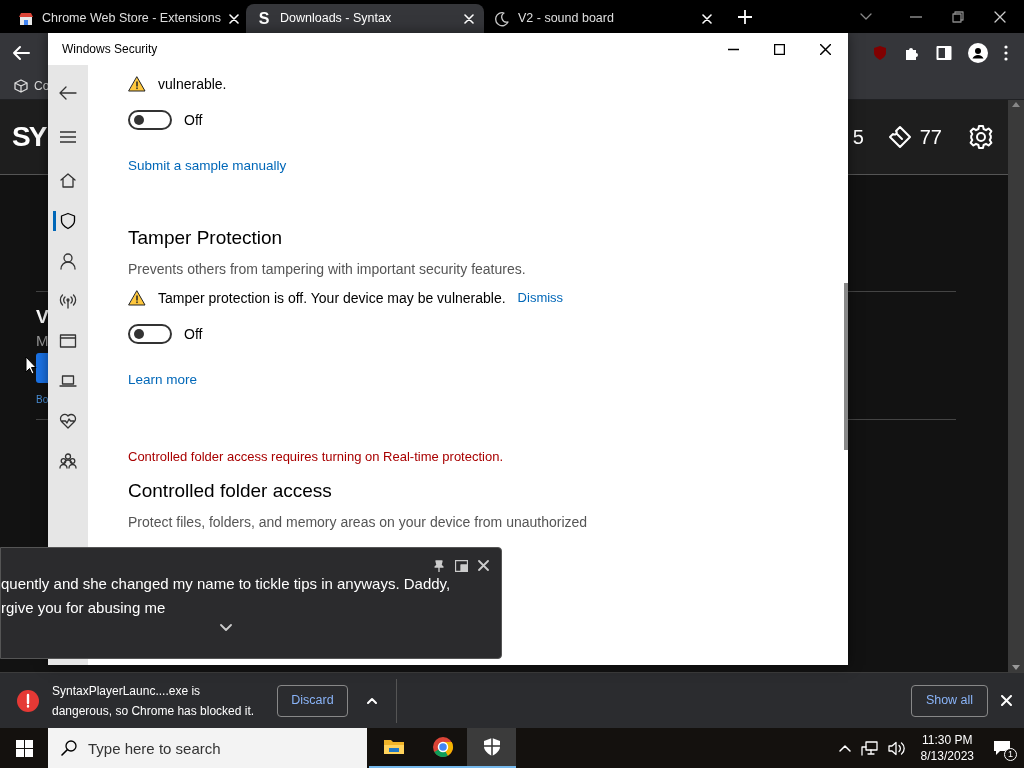 This screenshot has width=1024, height=768. Describe the element at coordinates (26, 18) in the screenshot. I see `store-icon` at that location.